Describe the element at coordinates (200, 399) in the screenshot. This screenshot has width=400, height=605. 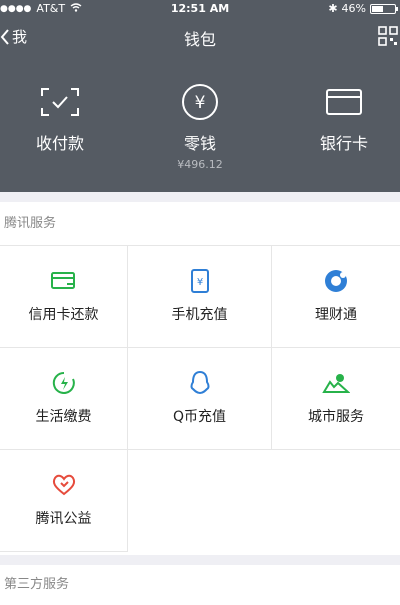
I see `service-qcoin: Q币充值` at that location.